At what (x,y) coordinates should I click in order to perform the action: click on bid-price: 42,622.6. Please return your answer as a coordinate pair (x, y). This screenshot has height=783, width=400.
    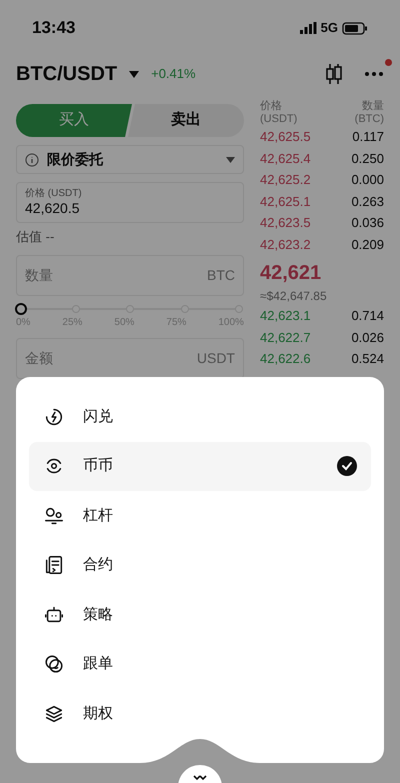
    Looking at the image, I should click on (285, 359).